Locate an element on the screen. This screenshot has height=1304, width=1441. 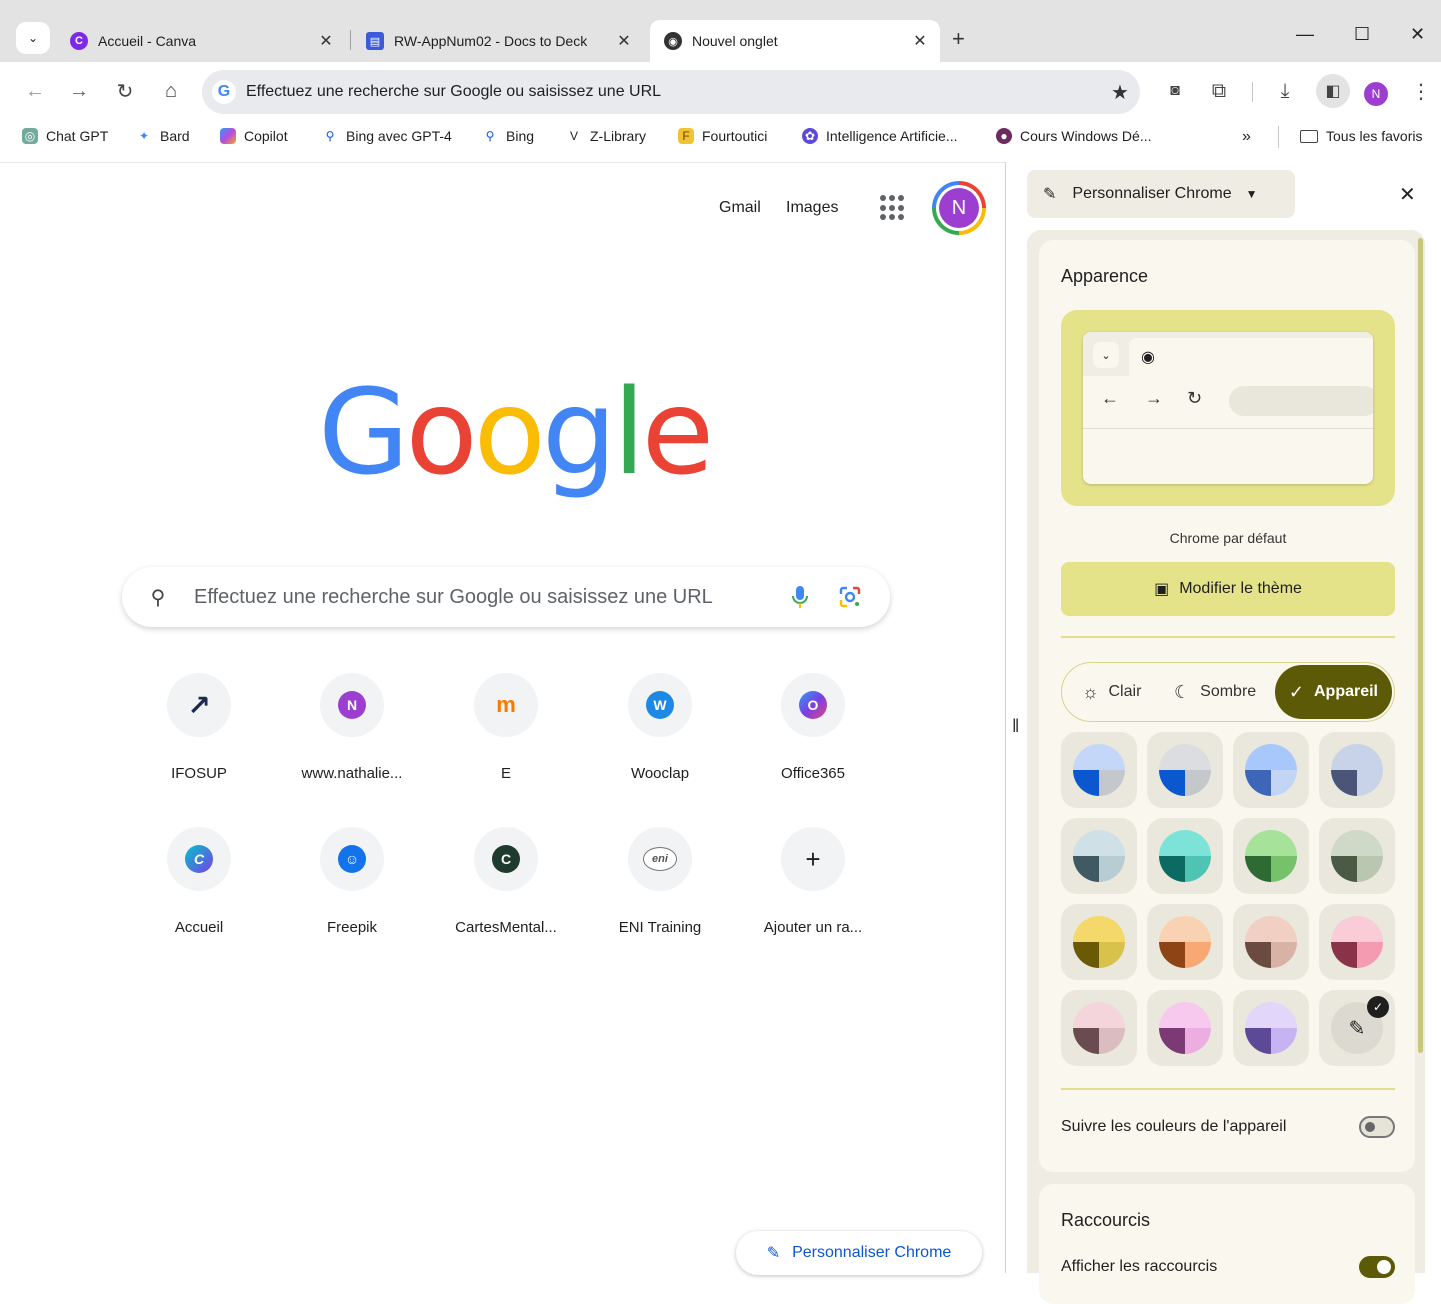
window-close-button: ✕ is located at coordinates (1417, 34).